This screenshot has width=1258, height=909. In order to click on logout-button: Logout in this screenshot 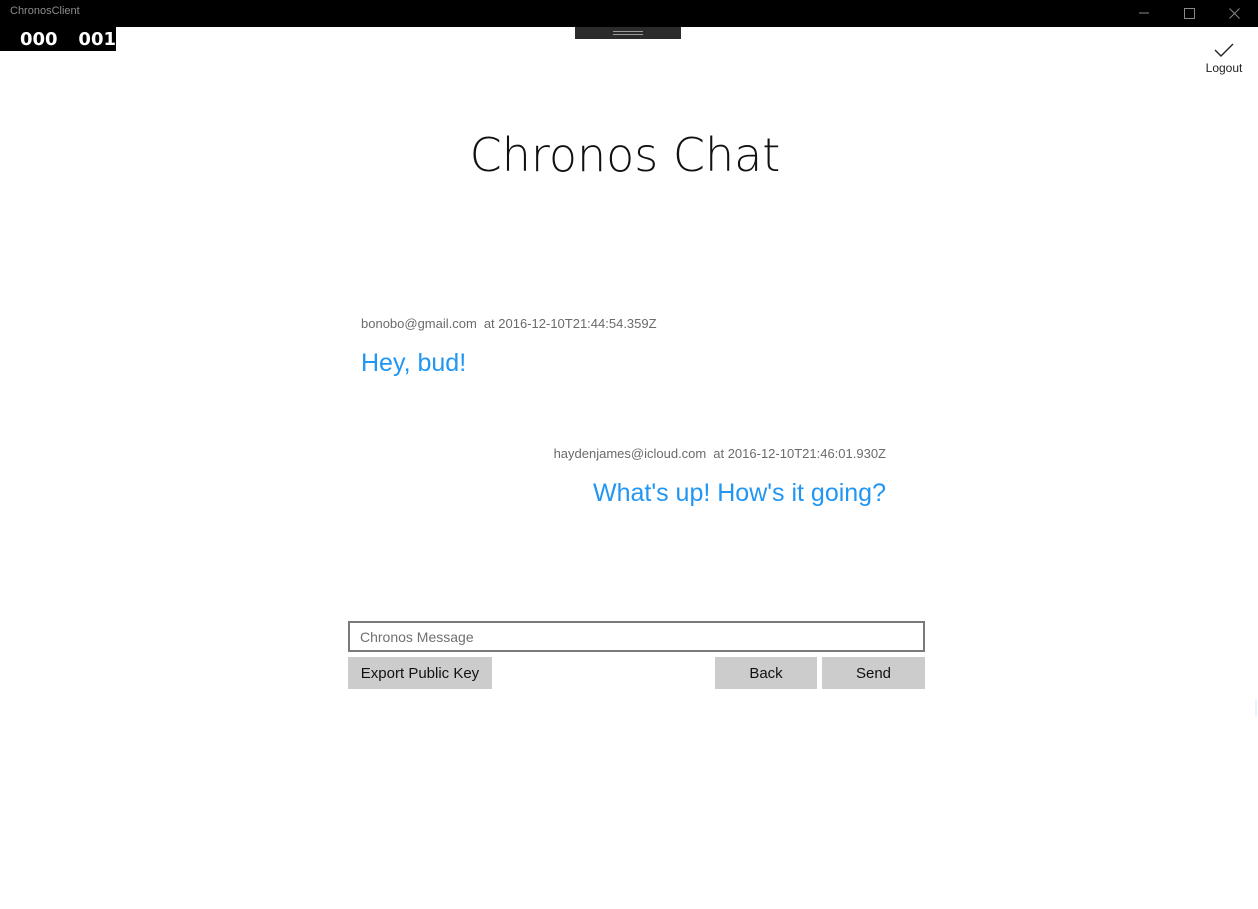, I will do `click(1224, 62)`.